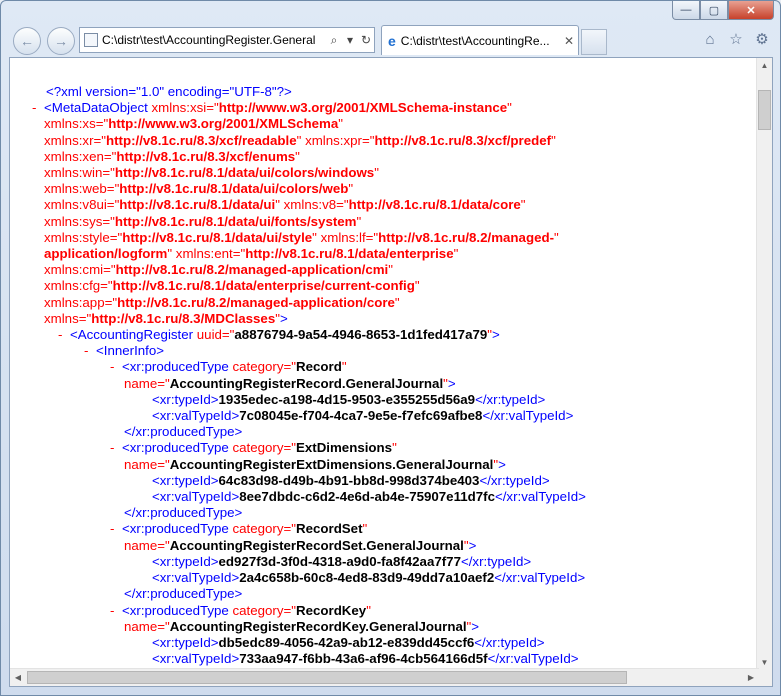  What do you see at coordinates (331, 610) in the screenshot?
I see `xml-attr-value: RecordKey` at bounding box center [331, 610].